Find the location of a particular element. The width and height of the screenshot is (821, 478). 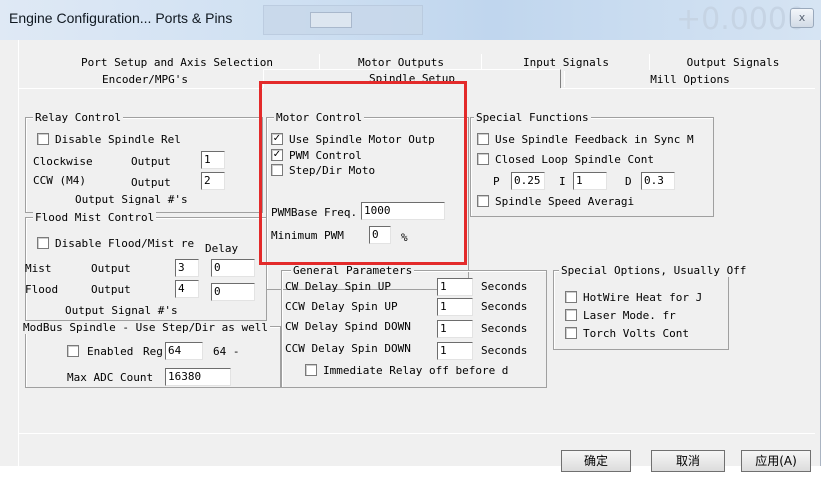

param-label-ccw-spin-down: CCW Delay Spin DOWN is located at coordinates (348, 348).